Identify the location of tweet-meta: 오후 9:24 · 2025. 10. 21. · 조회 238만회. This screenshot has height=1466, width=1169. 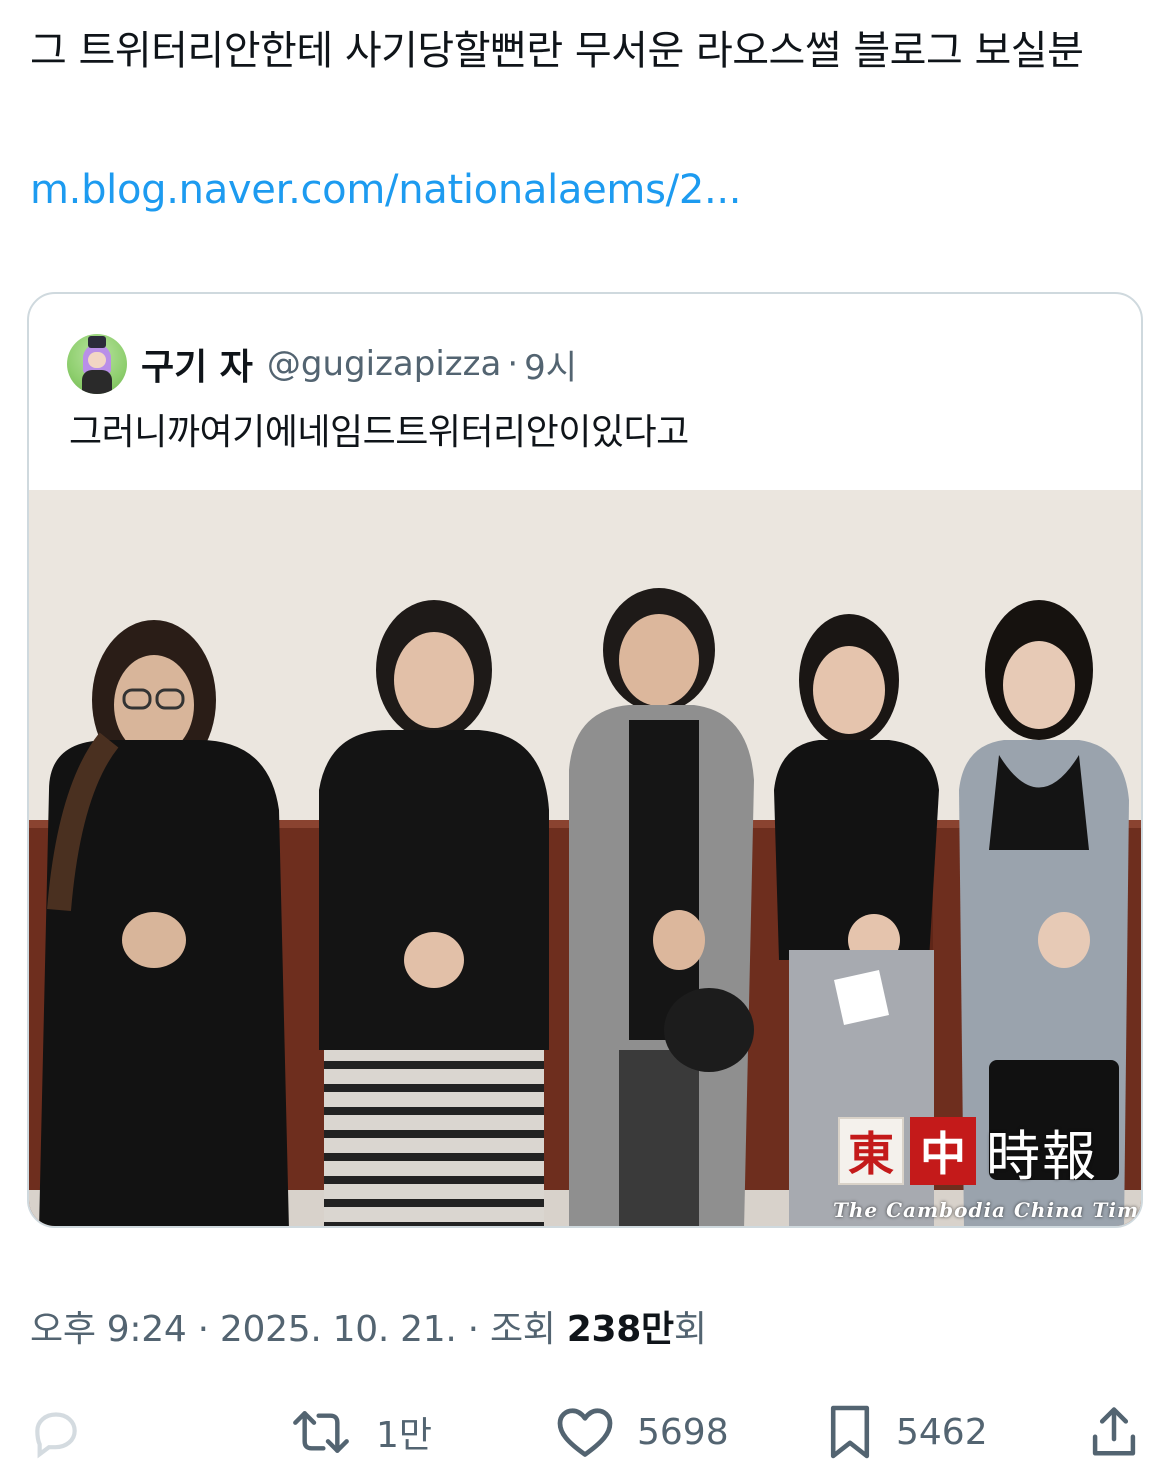
(368, 1326).